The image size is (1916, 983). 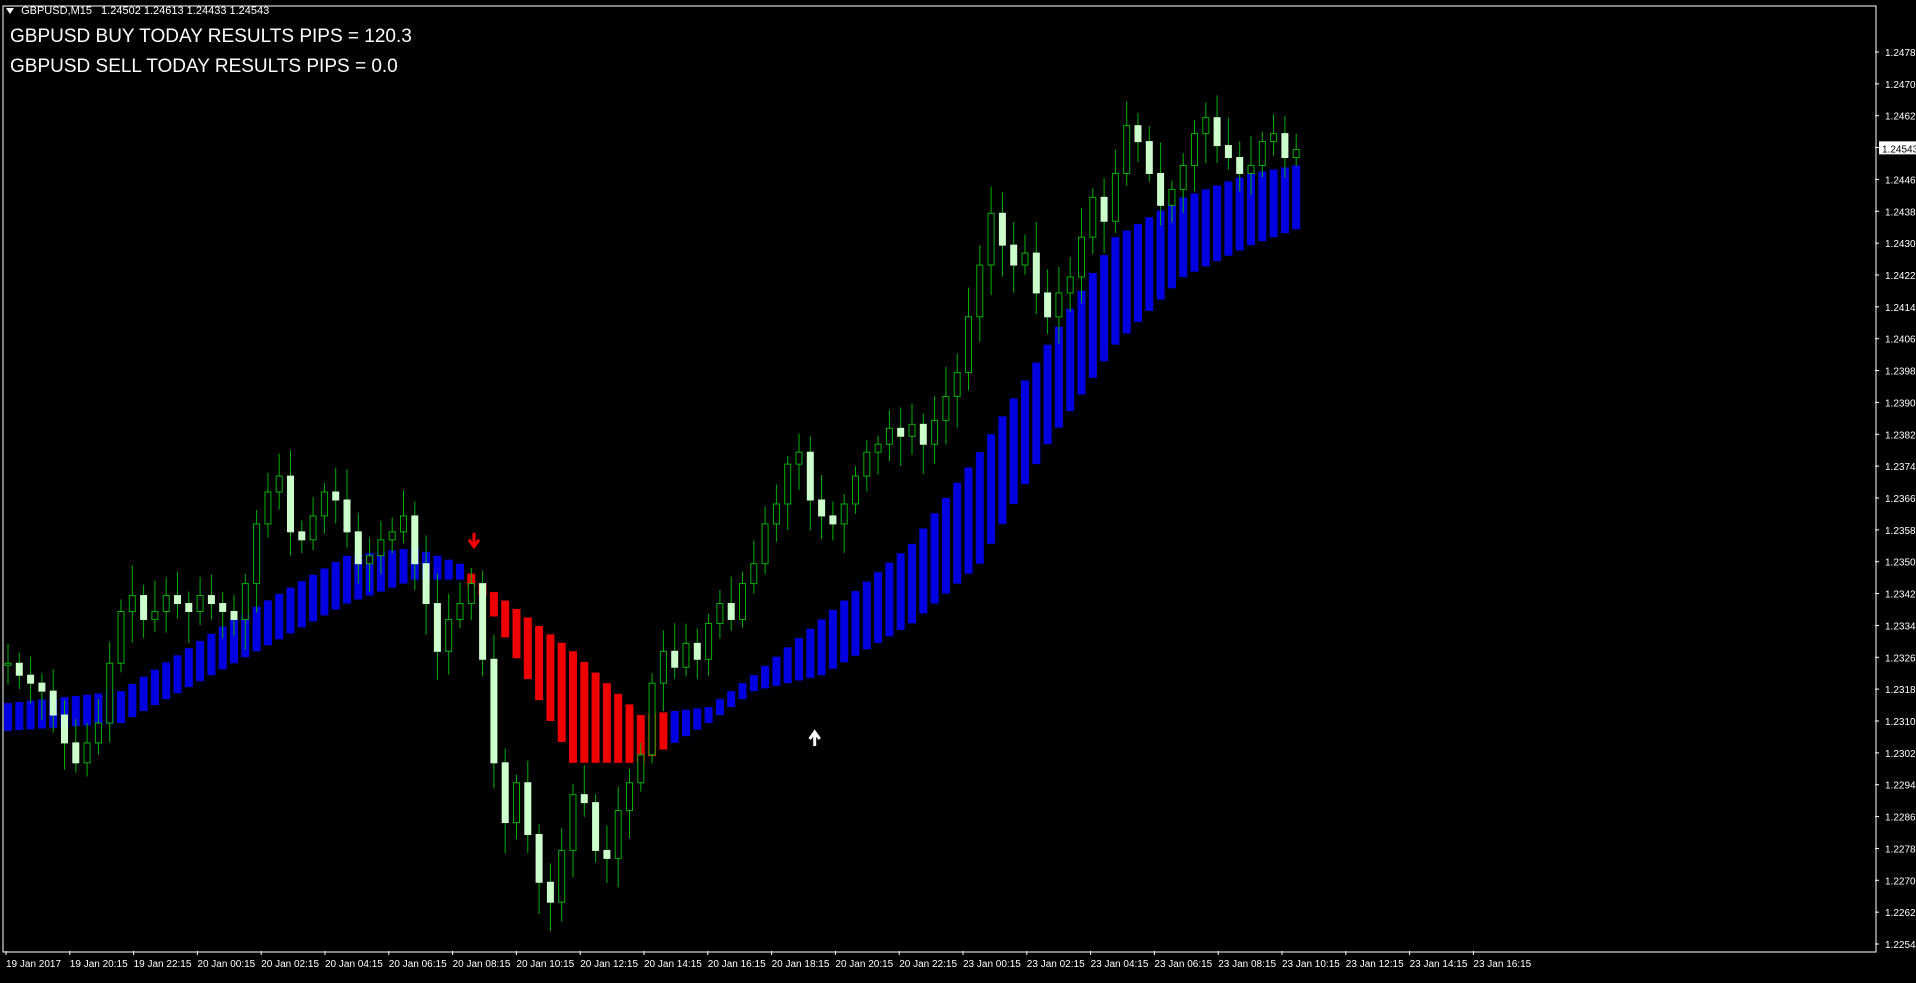 What do you see at coordinates (1502, 964) in the screenshot?
I see `x-tick-label: 23 Jan 16:15` at bounding box center [1502, 964].